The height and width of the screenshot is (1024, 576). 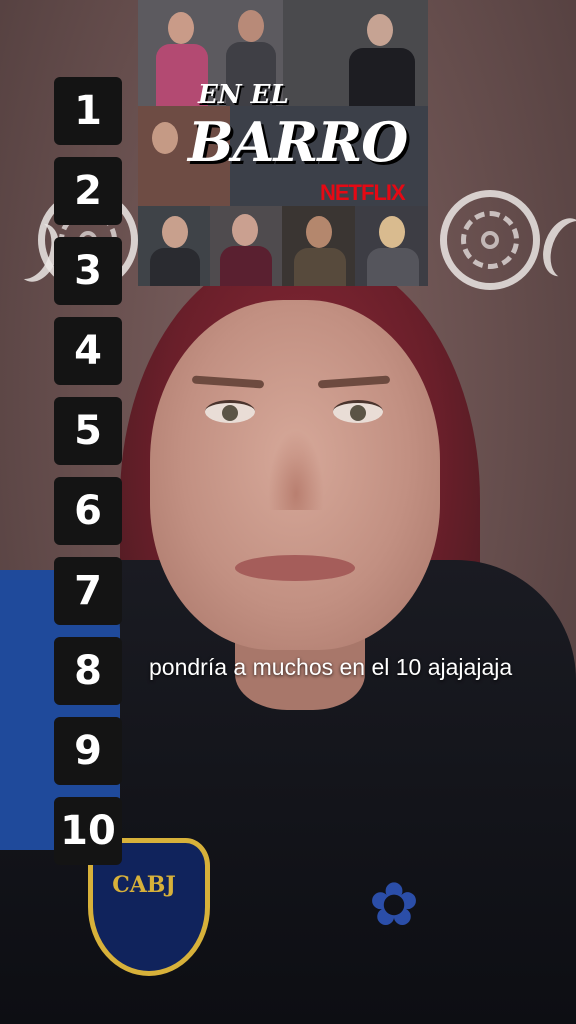 I want to click on rank-badge-10: 10, so click(x=88, y=831).